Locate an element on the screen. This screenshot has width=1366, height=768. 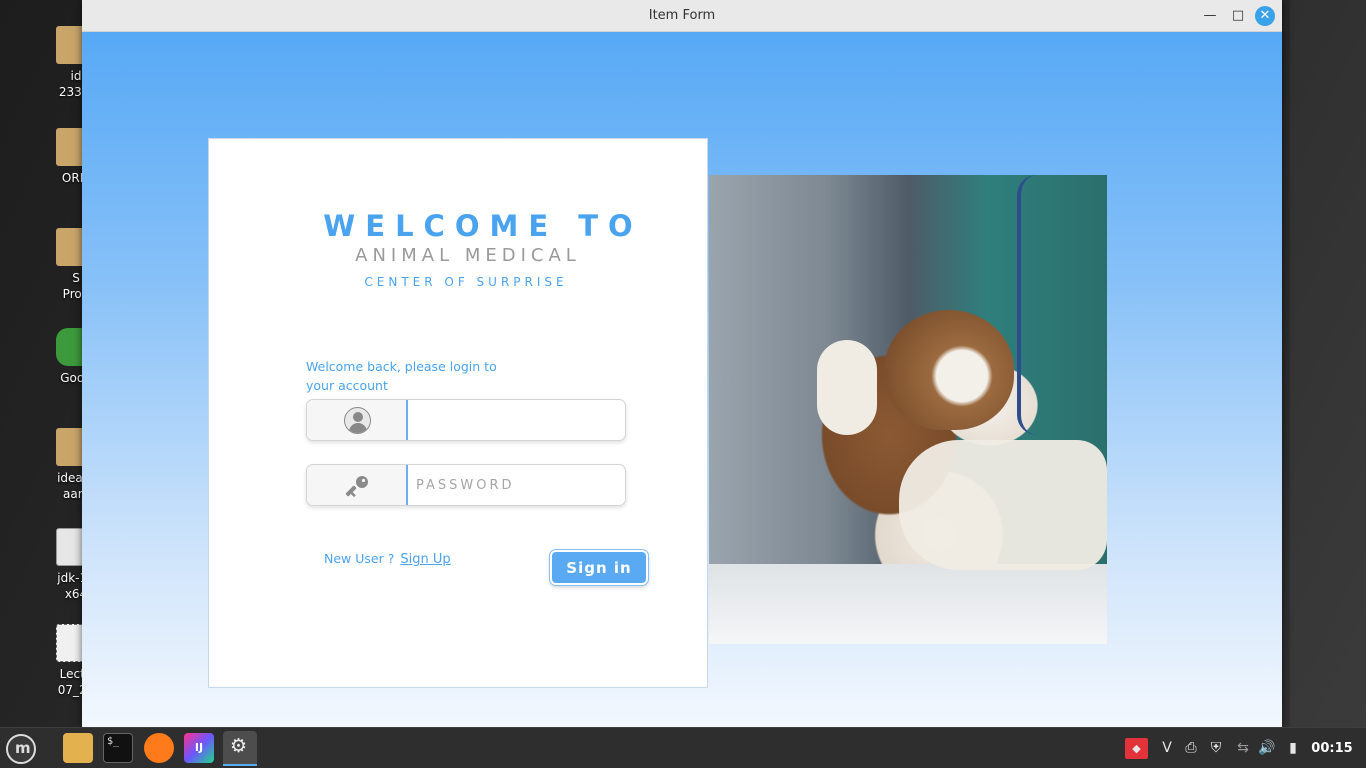
close-button: ✕ is located at coordinates (1265, 16).